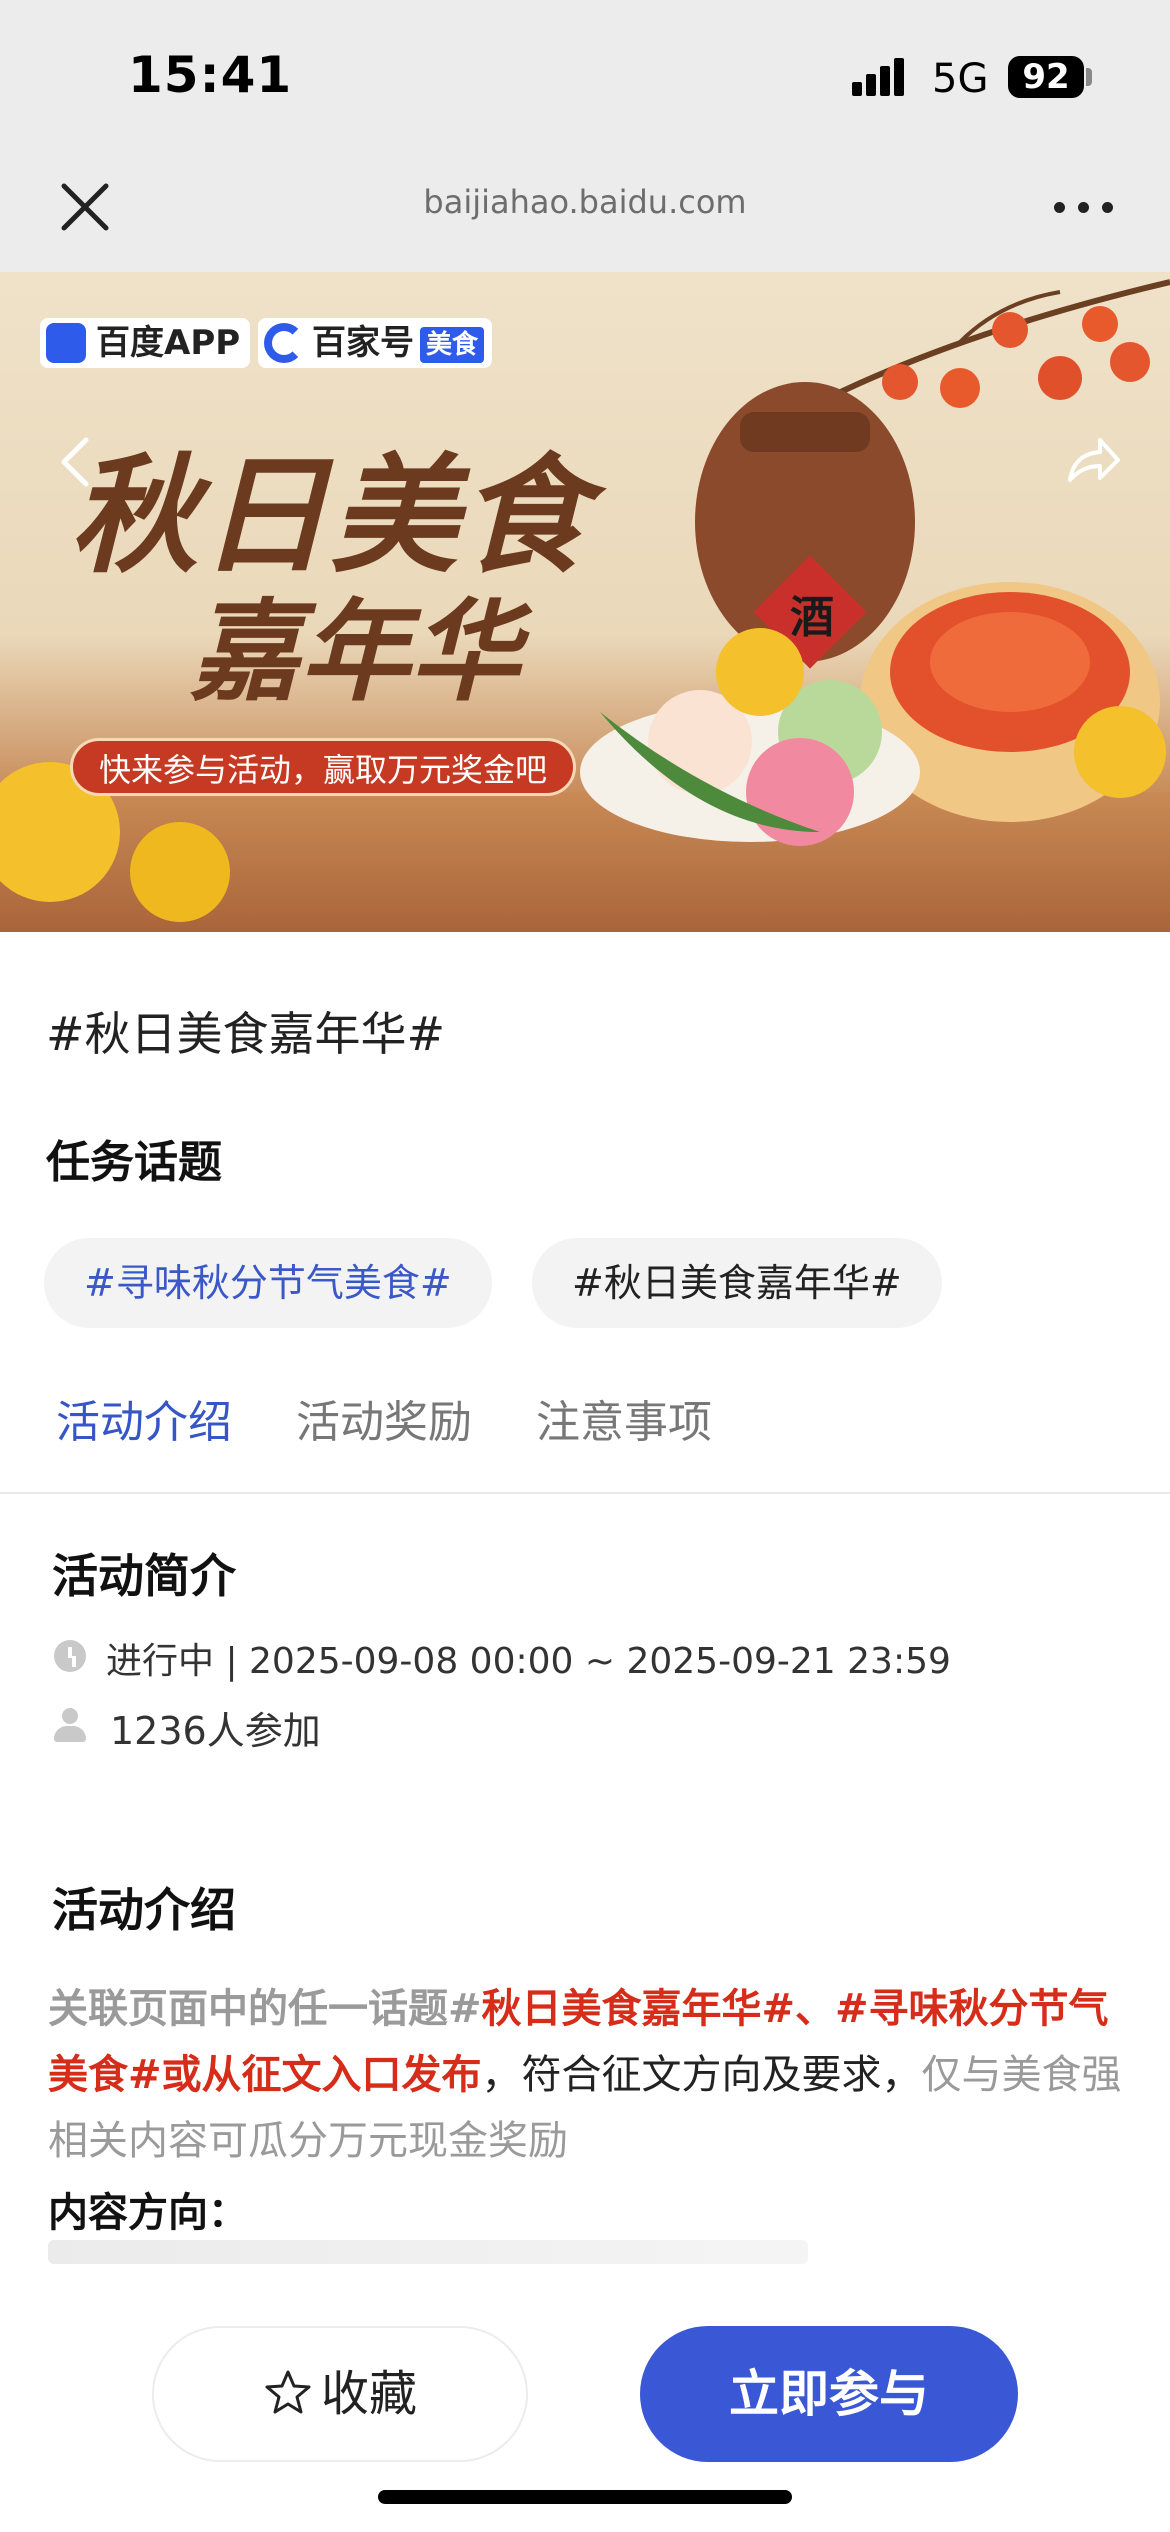  Describe the element at coordinates (355, 651) in the screenshot. I see `banner-title-line2: 嘉年华` at that location.